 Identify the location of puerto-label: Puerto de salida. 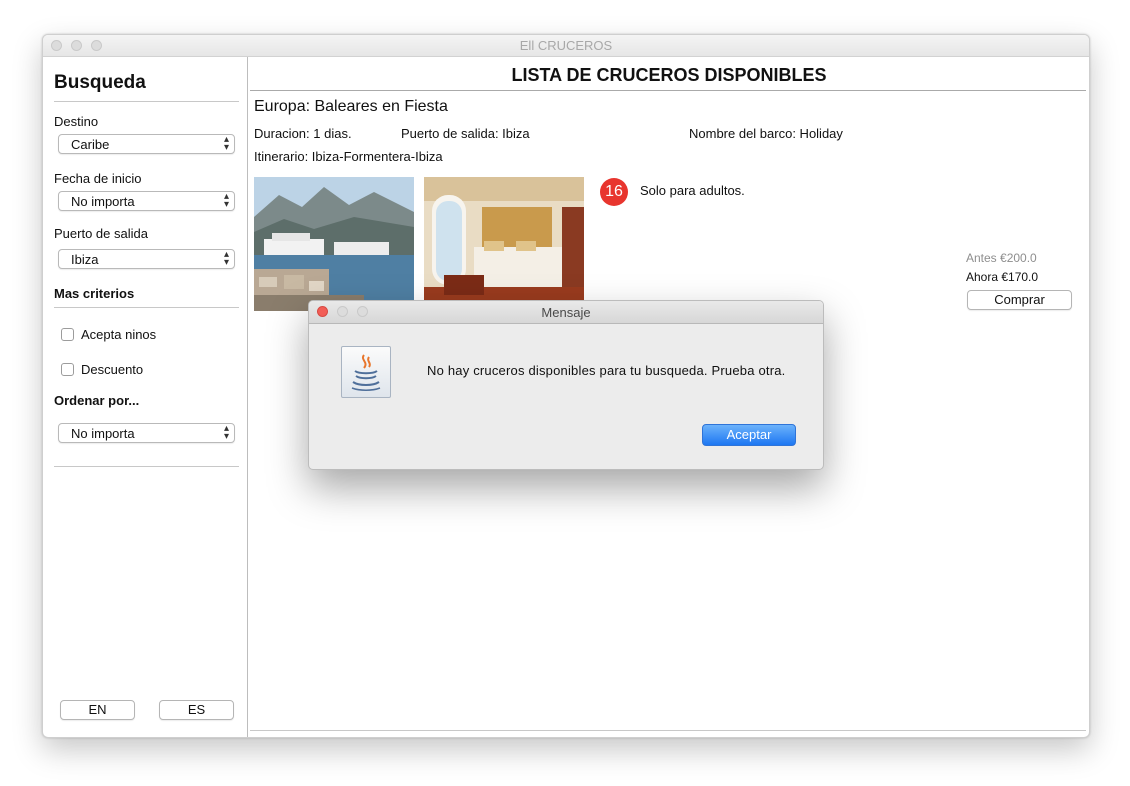
(101, 233).